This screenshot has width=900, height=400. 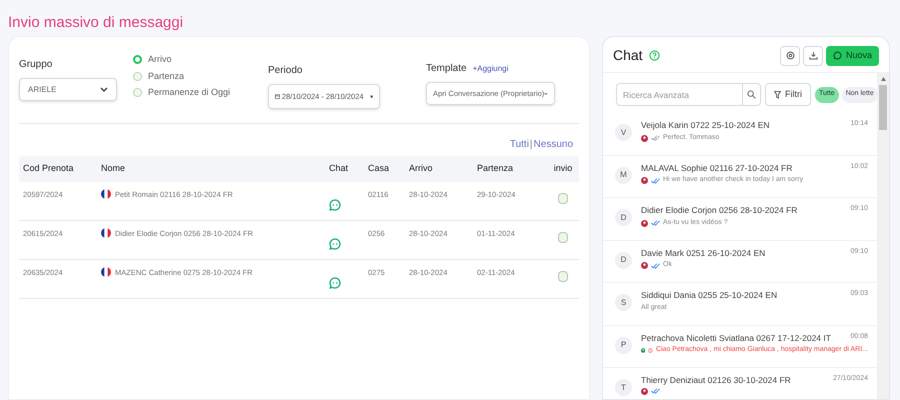 I want to click on select-all-link: Tutti, so click(x=519, y=144).